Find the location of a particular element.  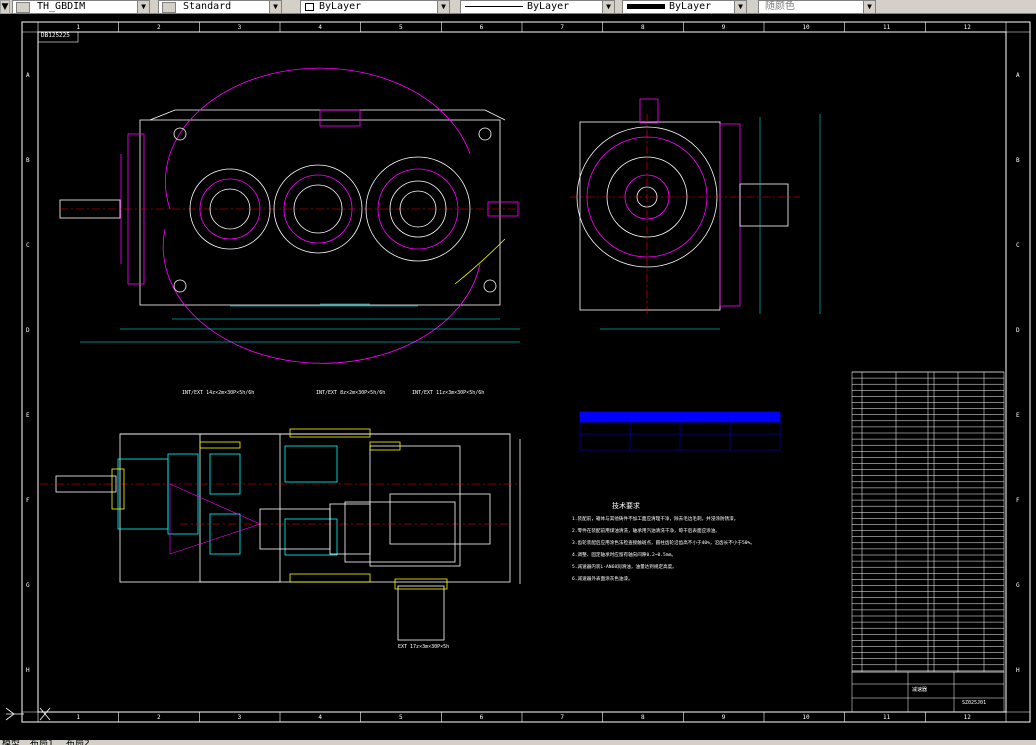

tech-requirement-5: 5.减速器内装L-AN68润滑油，油量达到规定高度。 is located at coordinates (624, 567).